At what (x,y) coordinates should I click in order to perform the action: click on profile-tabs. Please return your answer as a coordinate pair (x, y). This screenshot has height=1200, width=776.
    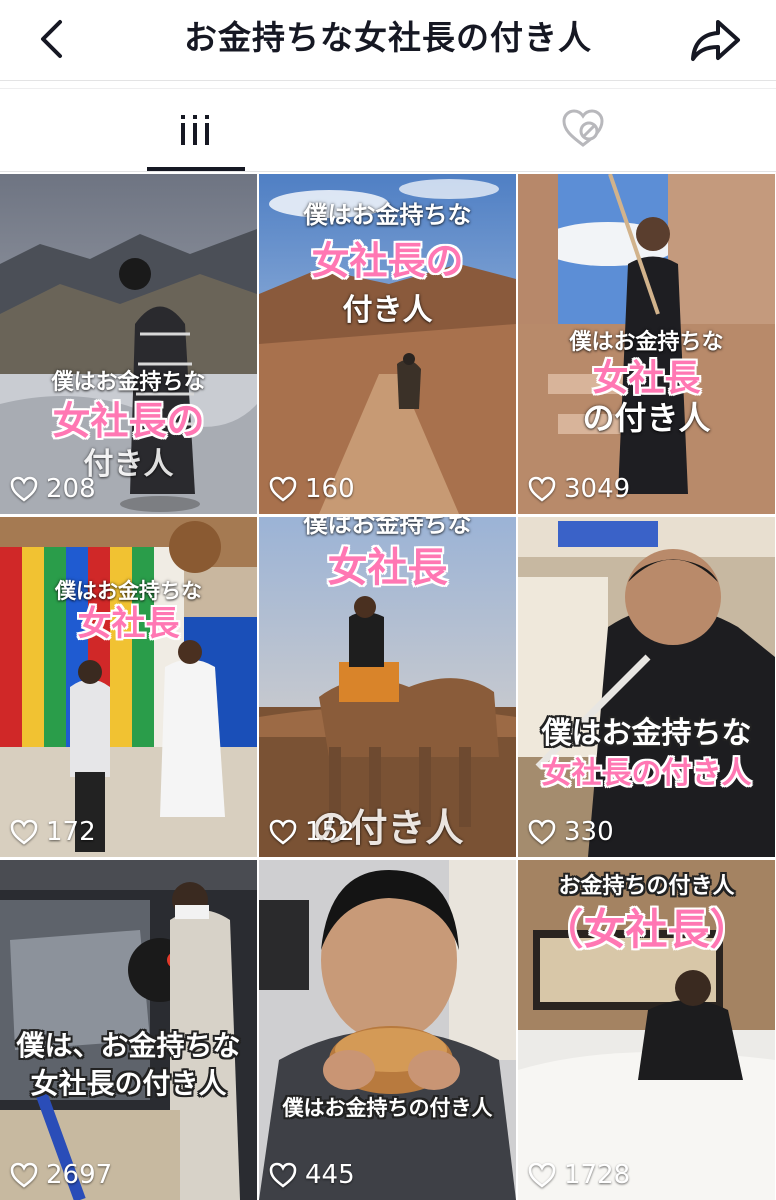
    Looking at the image, I should click on (388, 130).